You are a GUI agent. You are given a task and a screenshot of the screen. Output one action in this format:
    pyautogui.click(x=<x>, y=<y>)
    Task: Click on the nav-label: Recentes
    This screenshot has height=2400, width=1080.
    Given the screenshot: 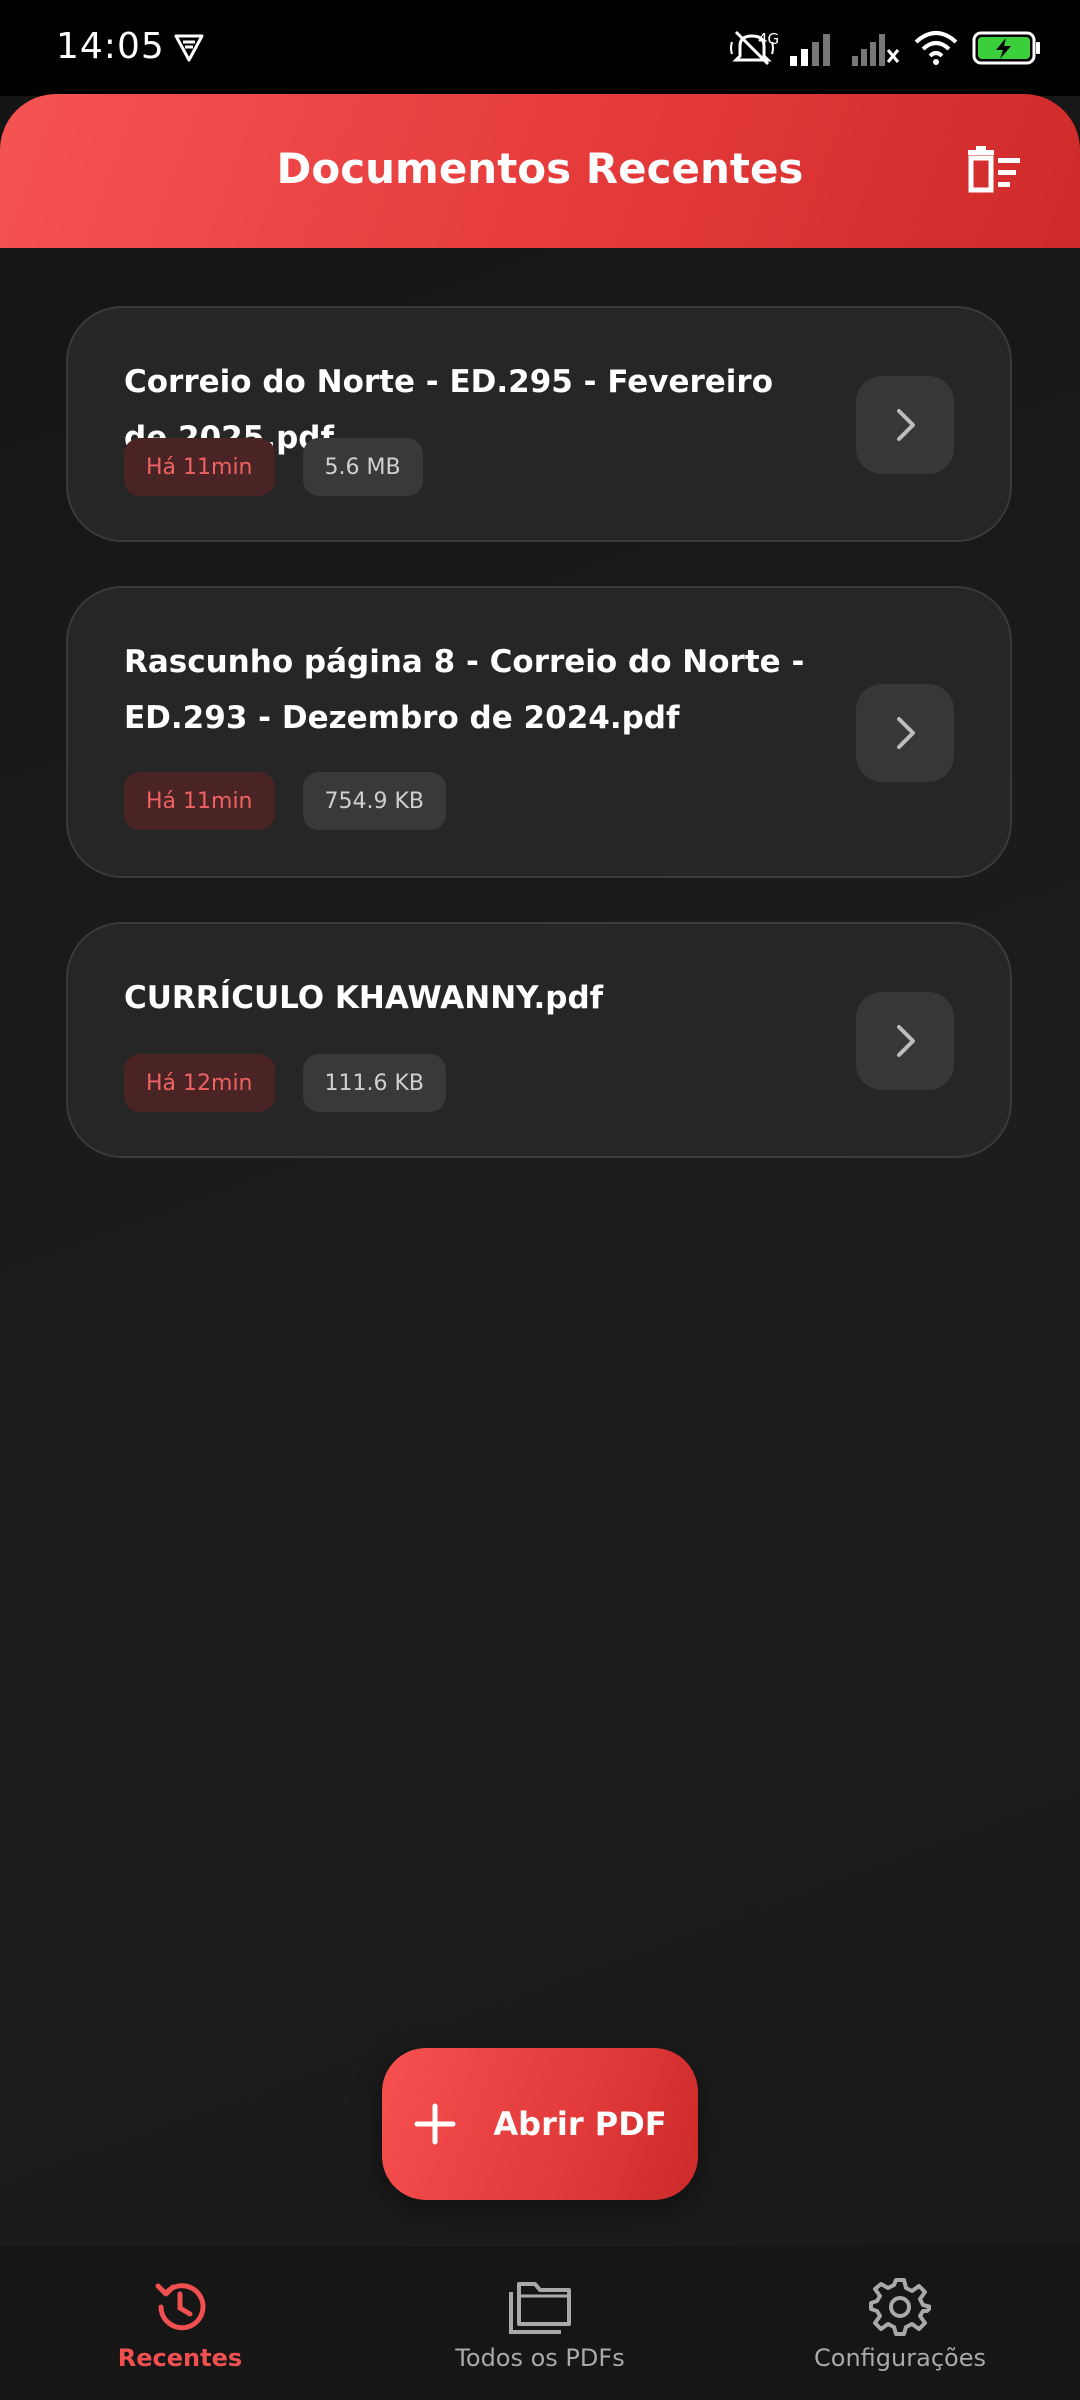 What is the action you would take?
    pyautogui.click(x=180, y=2358)
    